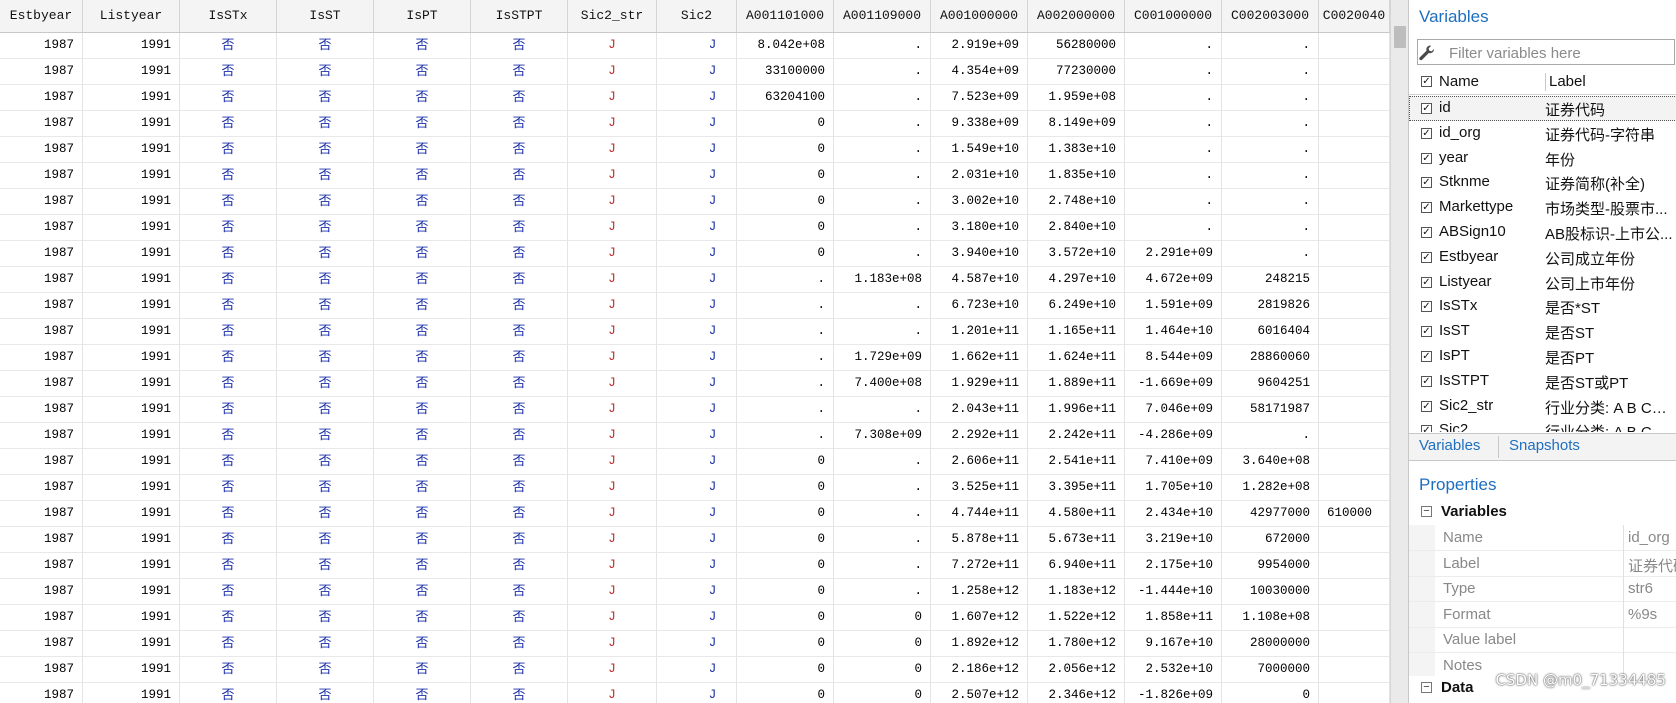  Describe the element at coordinates (697, 16) in the screenshot. I see `column-header-sic2: Sic2` at that location.